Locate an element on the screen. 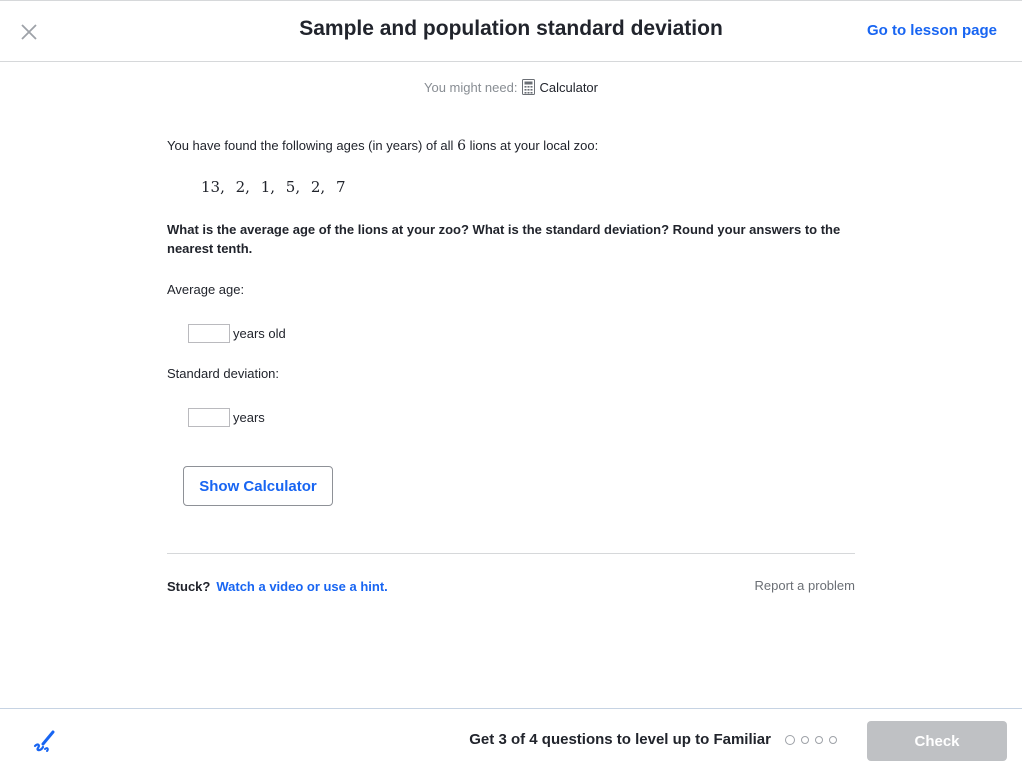  hint-link: Watch a video or use a hint. is located at coordinates (301, 586).